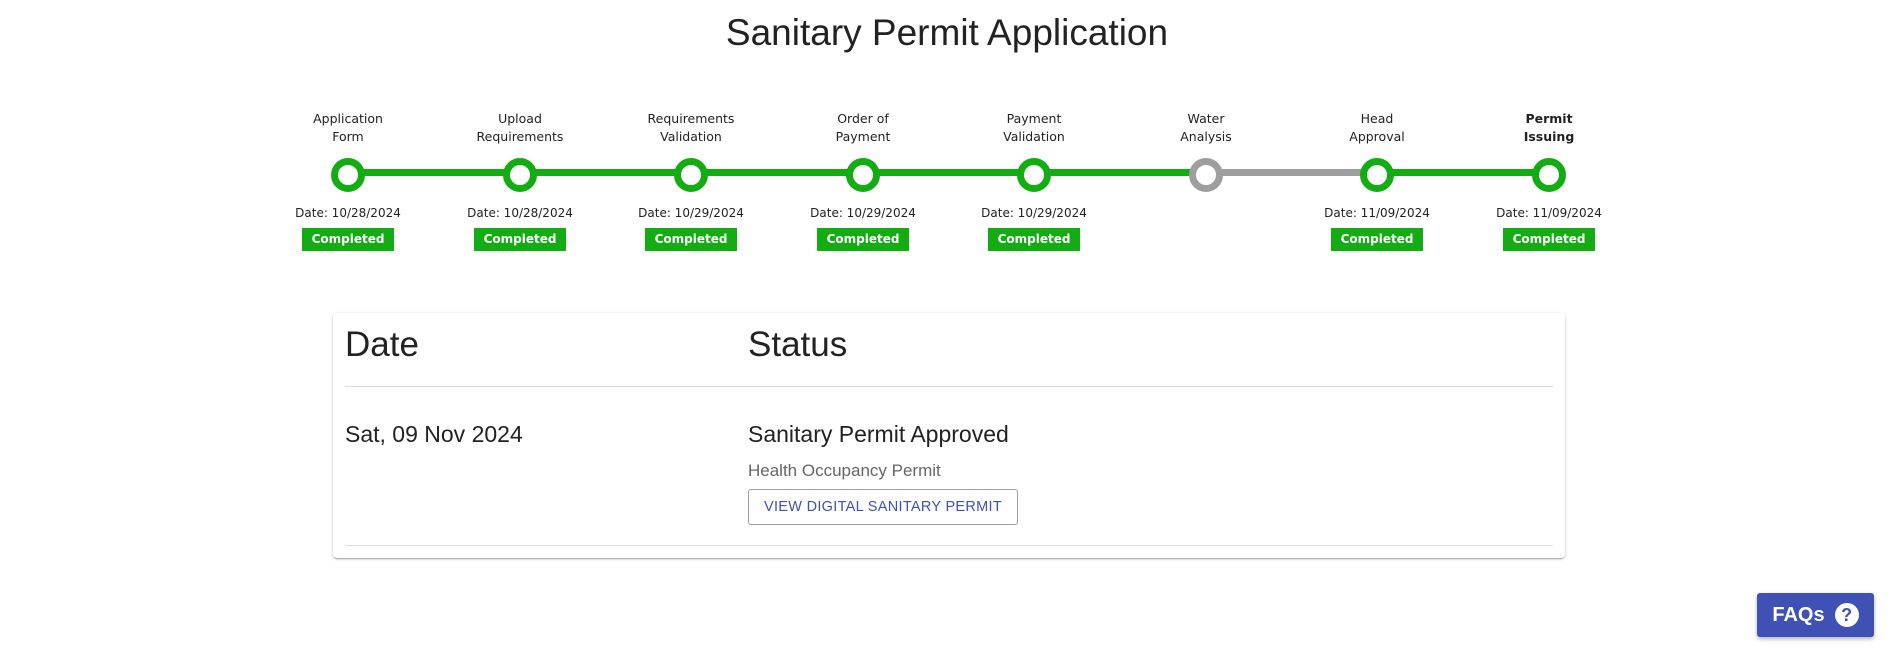 Image resolution: width=1894 pixels, height=647 pixels. I want to click on step-label: Application Form, so click(348, 127).